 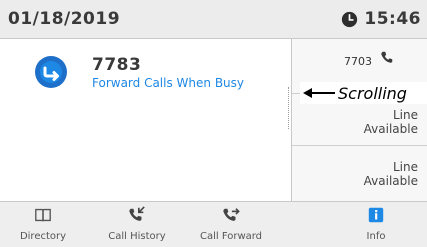 What do you see at coordinates (137, 213) in the screenshot?
I see `call-history-icon` at bounding box center [137, 213].